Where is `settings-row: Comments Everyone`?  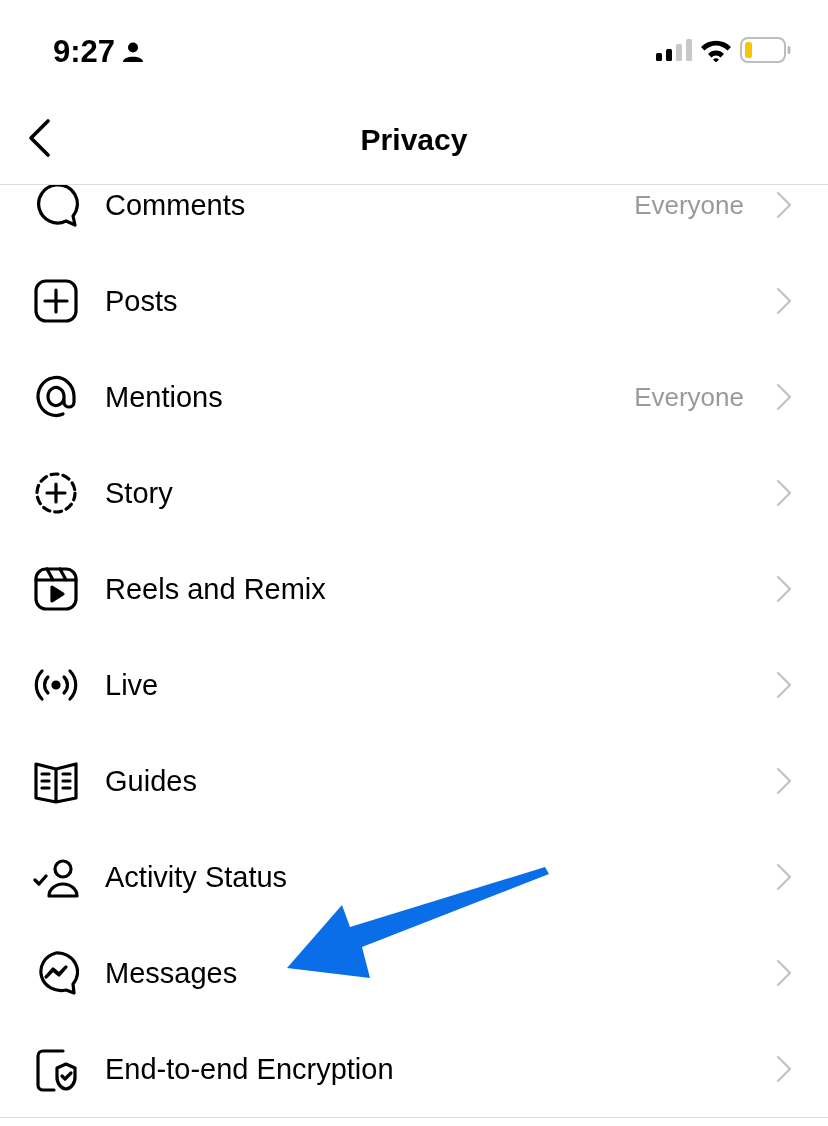 settings-row: Comments Everyone is located at coordinates (414, 219).